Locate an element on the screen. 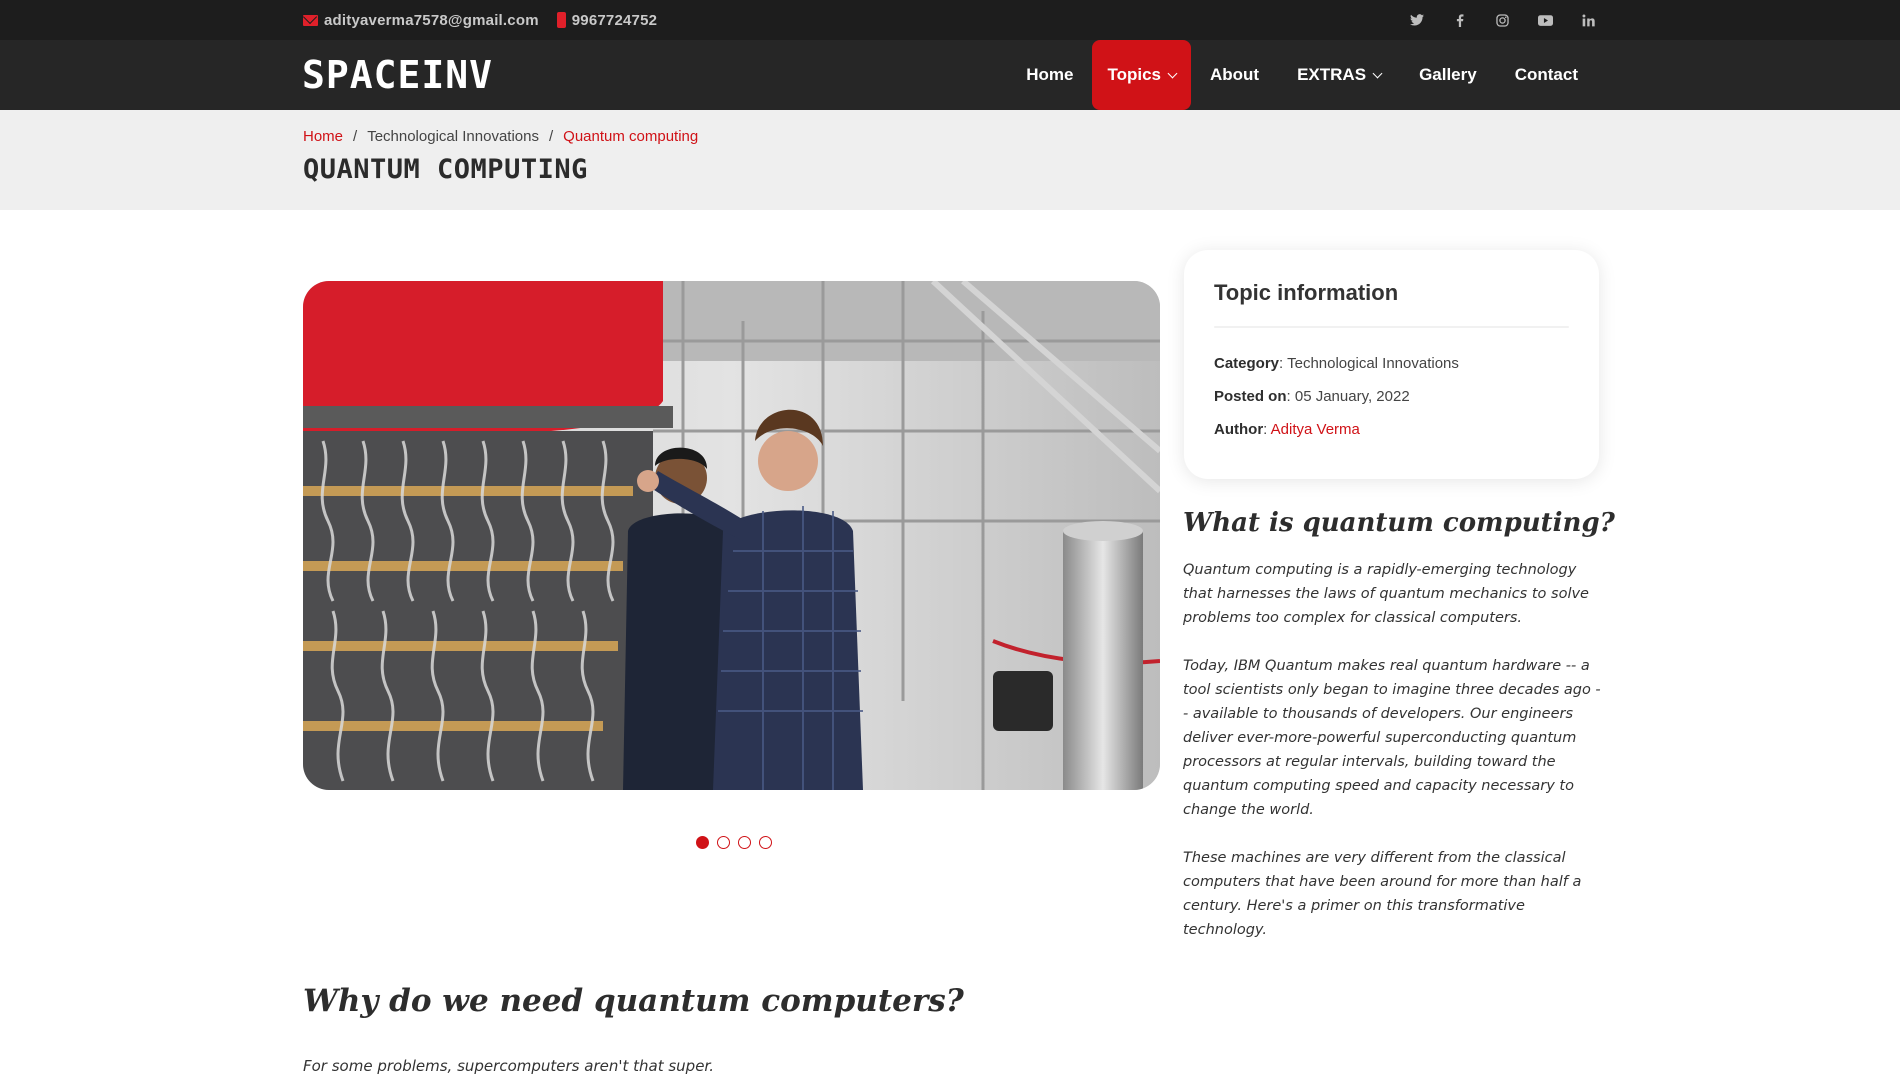 The height and width of the screenshot is (1080, 1900). twitter-icon is located at coordinates (1416, 20).